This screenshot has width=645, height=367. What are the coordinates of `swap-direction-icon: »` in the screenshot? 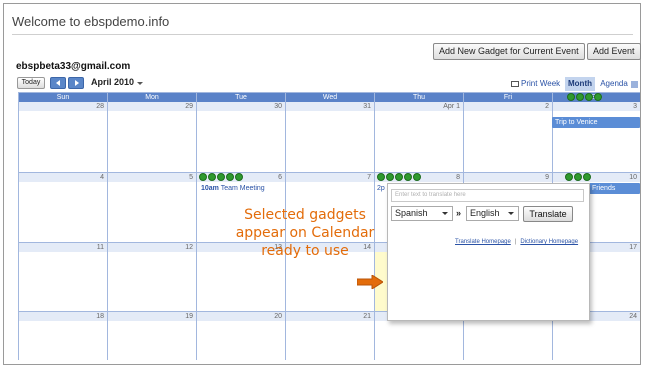 It's located at (459, 213).